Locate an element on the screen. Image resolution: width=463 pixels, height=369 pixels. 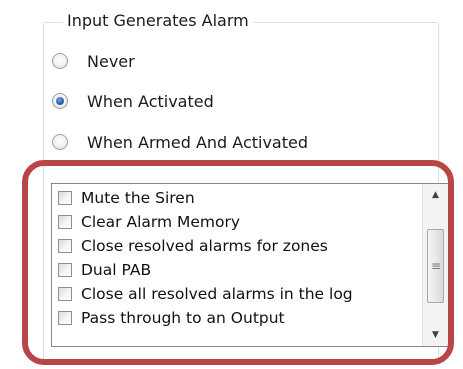
radio-when-armed-and-activated: When Armed And Activated is located at coordinates (180, 142).